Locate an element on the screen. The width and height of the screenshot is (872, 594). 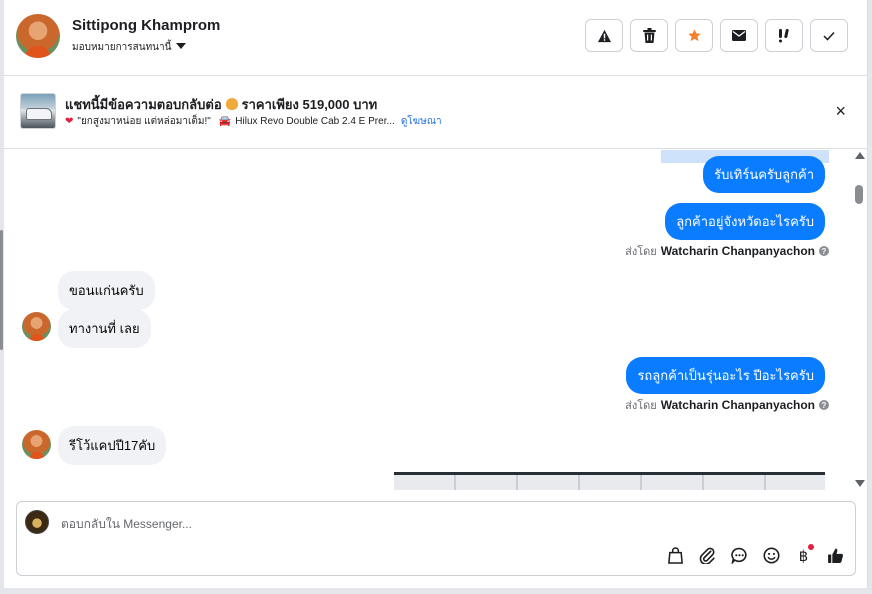
contact-avatar is located at coordinates (38, 36).